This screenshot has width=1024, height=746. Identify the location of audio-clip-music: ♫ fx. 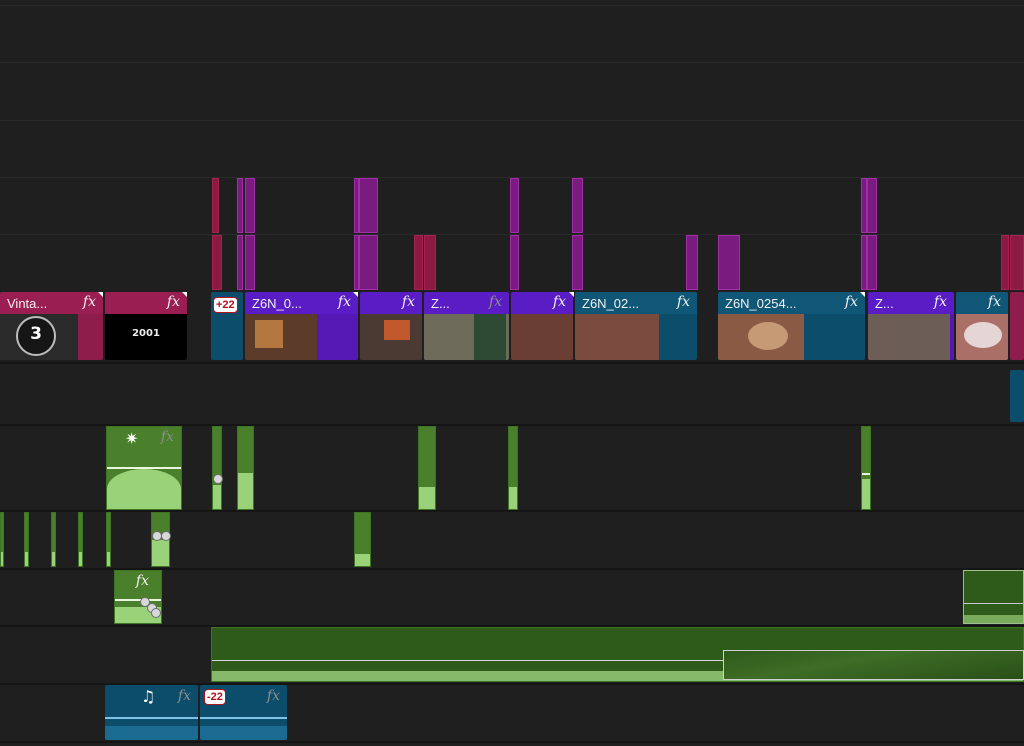
(151, 712).